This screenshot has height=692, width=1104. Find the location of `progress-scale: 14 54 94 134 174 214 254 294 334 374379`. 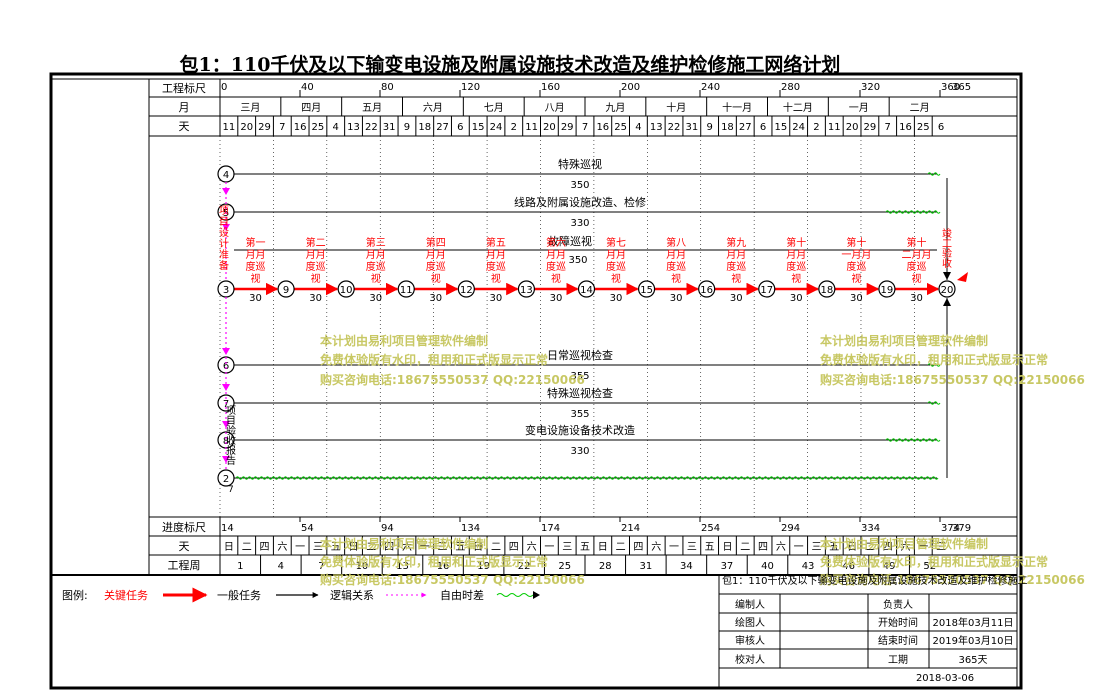

progress-scale: 14 54 94 134 174 214 254 294 334 374379 is located at coordinates (595, 525).